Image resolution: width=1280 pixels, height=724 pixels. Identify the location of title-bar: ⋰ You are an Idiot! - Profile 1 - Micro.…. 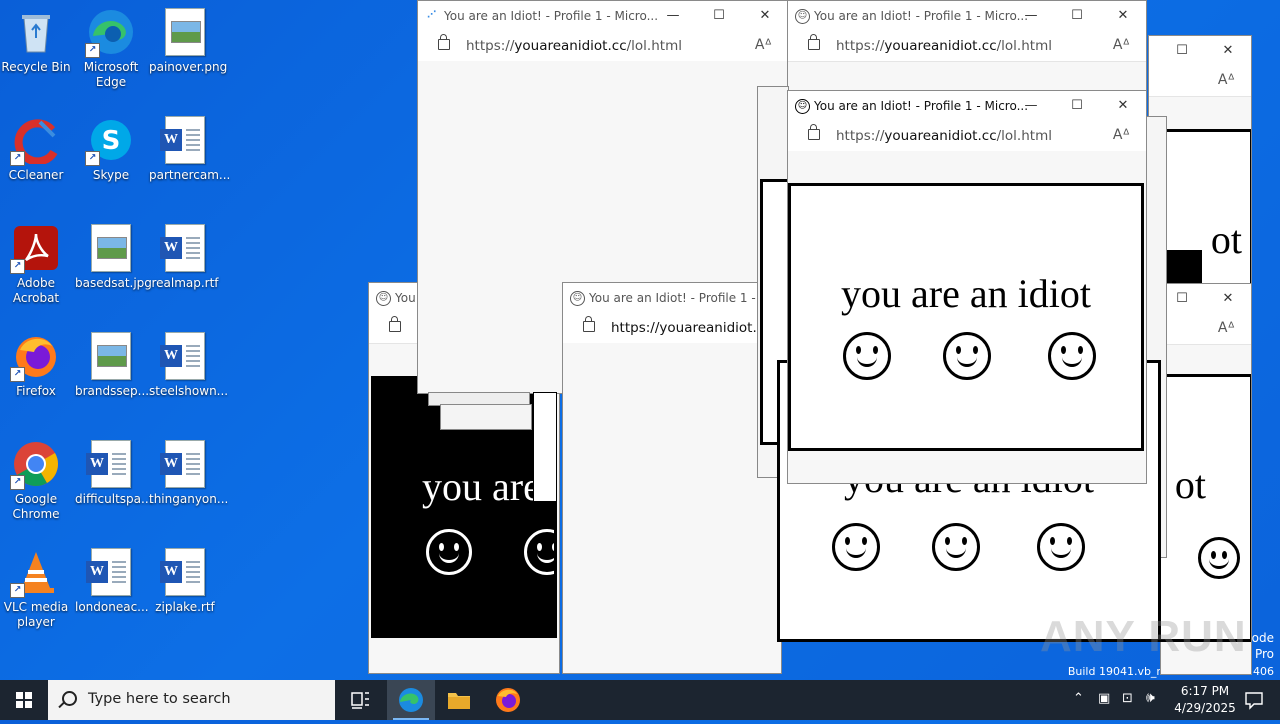
(603, 16).